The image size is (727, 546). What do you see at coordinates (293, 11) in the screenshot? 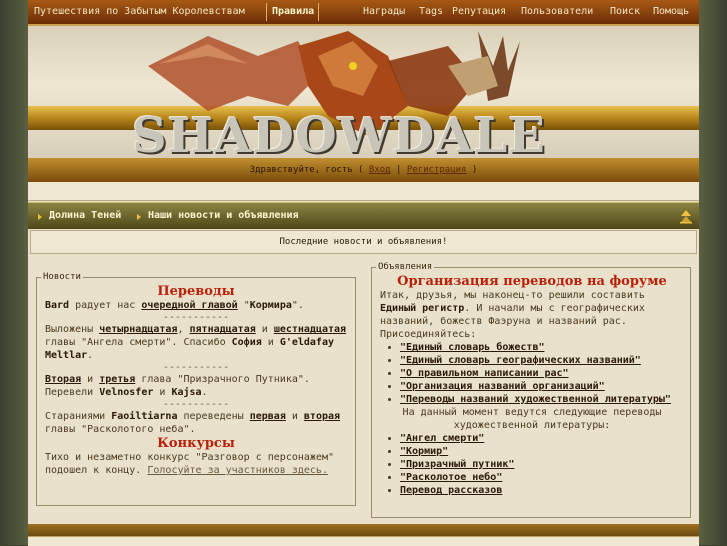
I see `nav-link-rules: Правила` at bounding box center [293, 11].